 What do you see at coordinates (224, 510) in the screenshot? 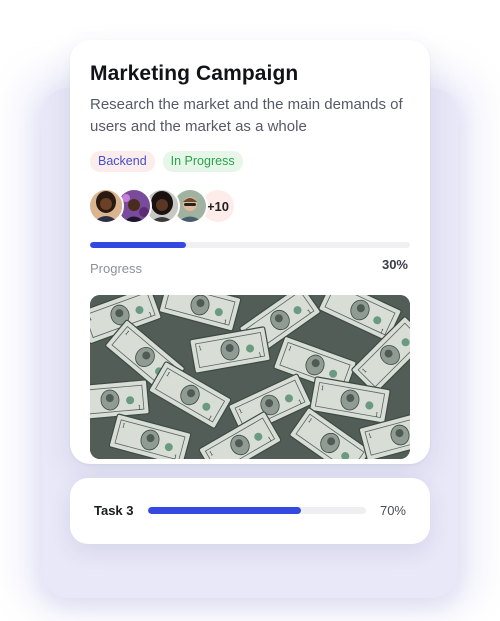
I see `task-progress-bar-fill` at bounding box center [224, 510].